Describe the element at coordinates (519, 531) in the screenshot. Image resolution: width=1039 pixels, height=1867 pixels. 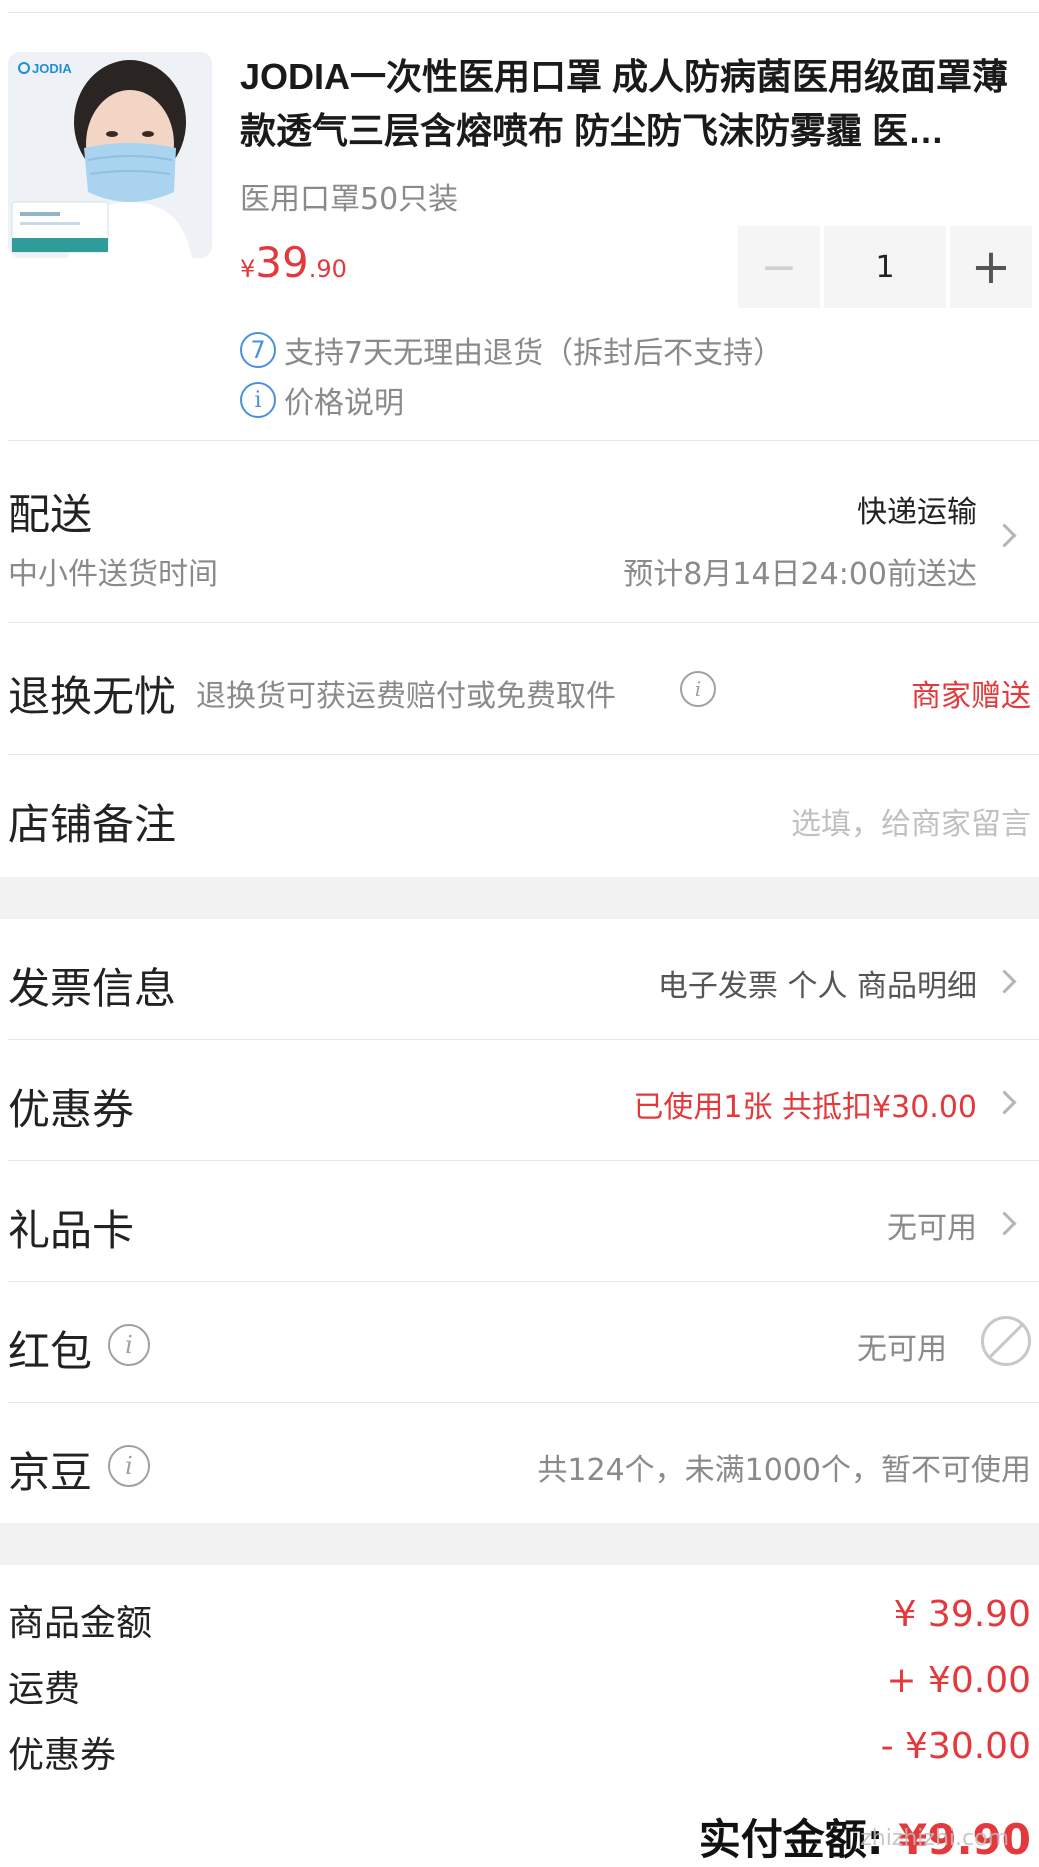
I see `delivery-row: 配送 中小件送货时间 快递运输 预计8月14日24:00前送达` at that location.